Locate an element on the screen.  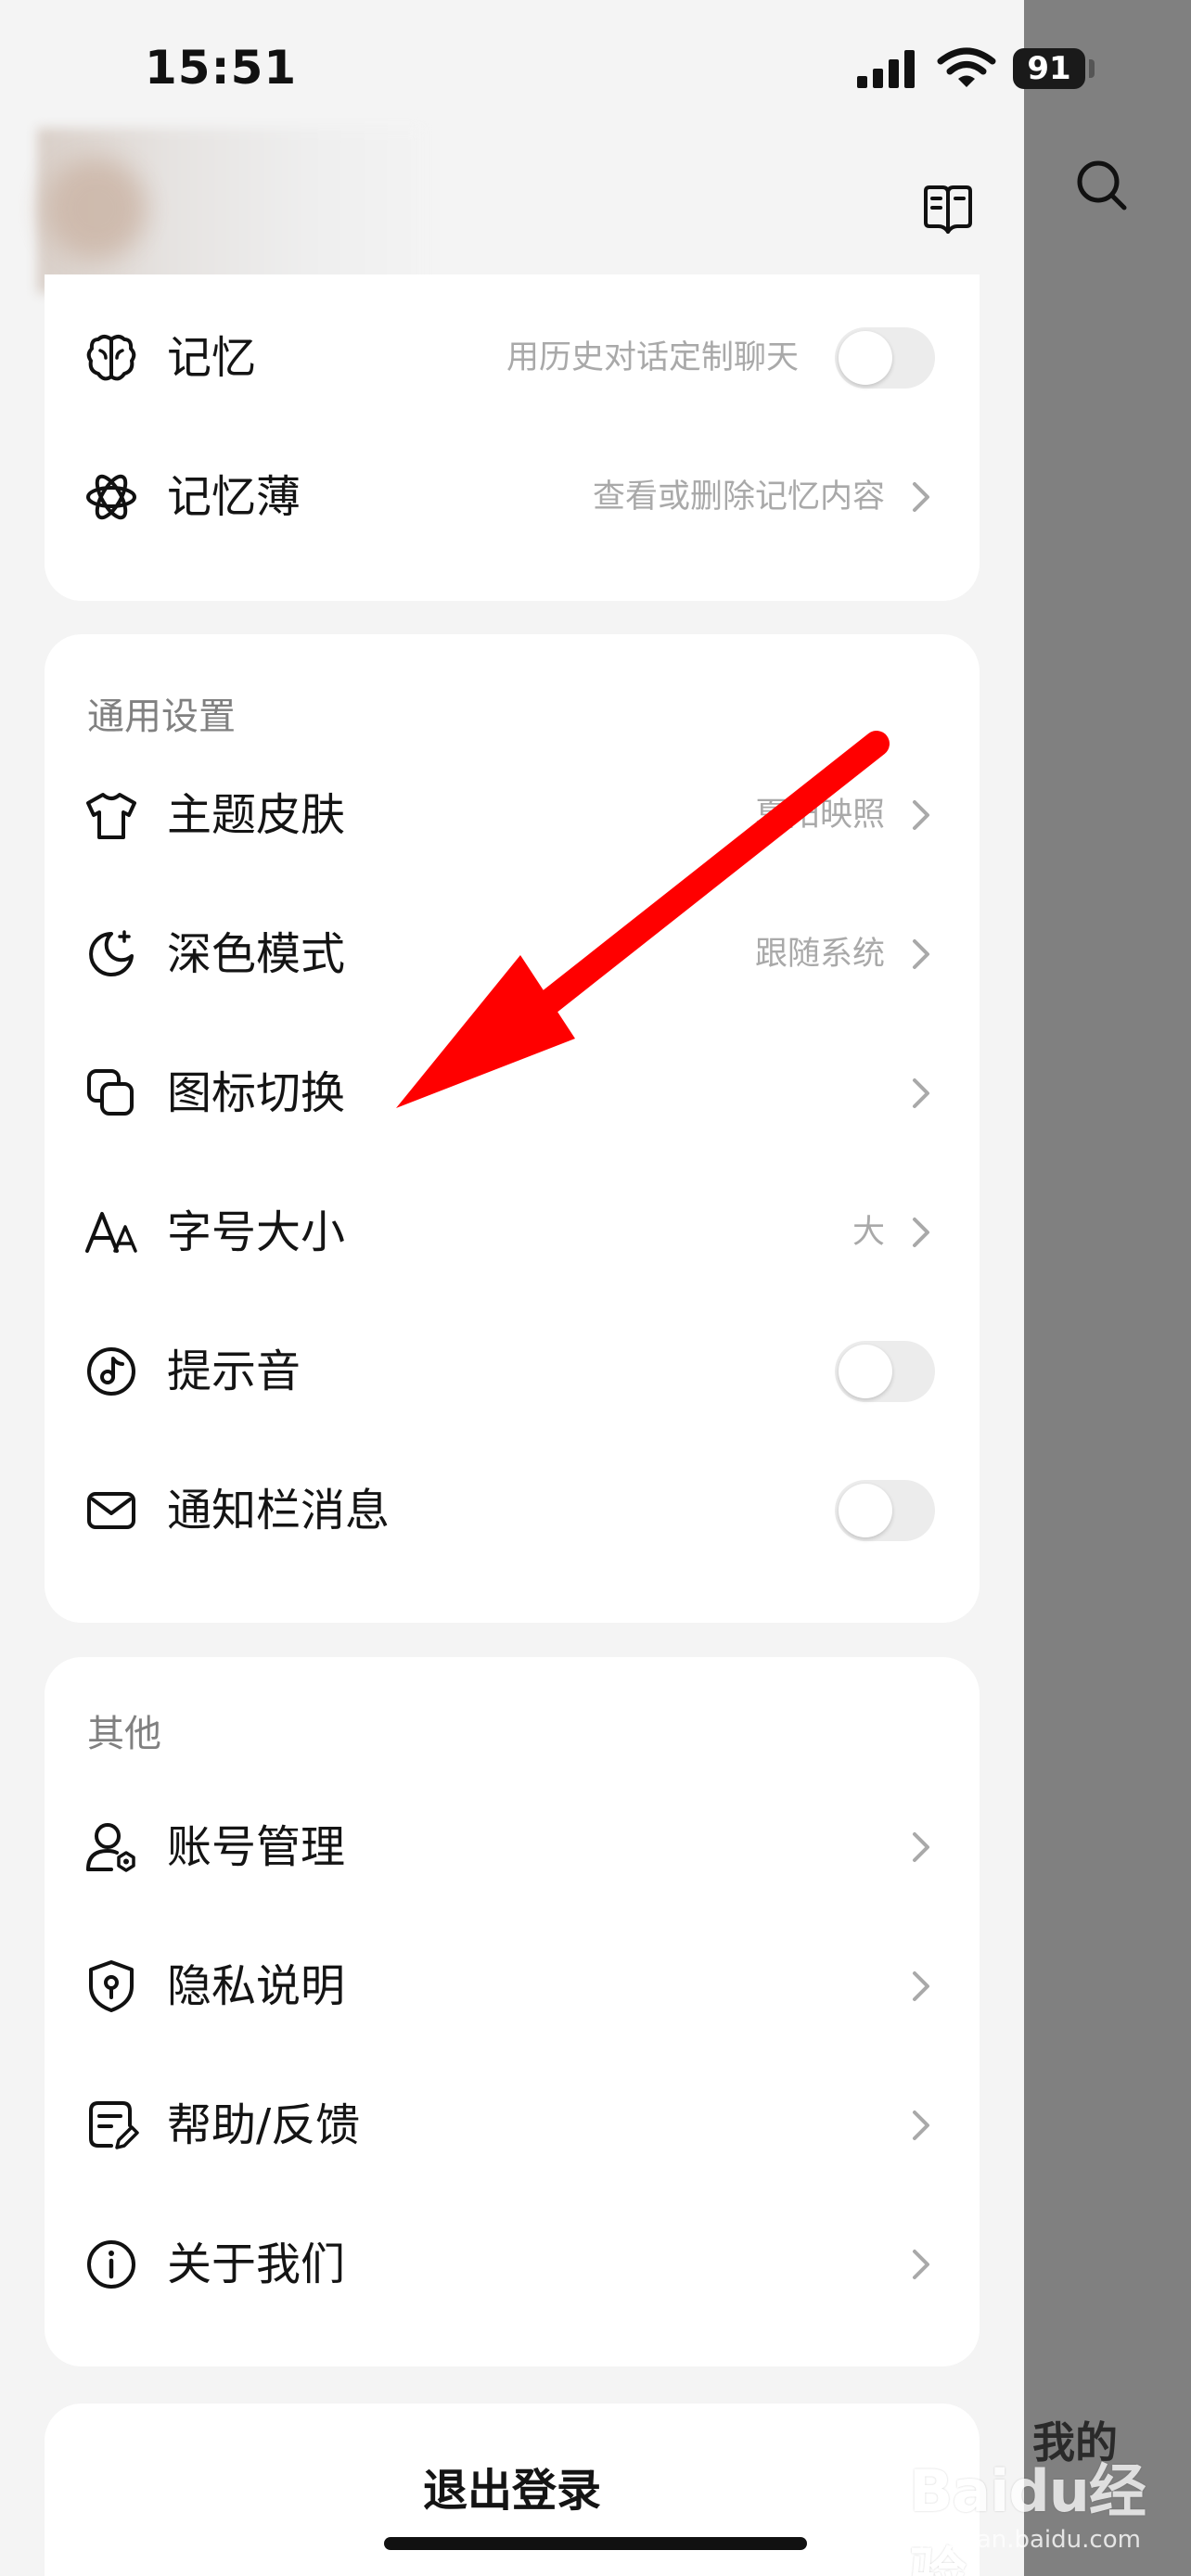
notification-toggle is located at coordinates (885, 1511).